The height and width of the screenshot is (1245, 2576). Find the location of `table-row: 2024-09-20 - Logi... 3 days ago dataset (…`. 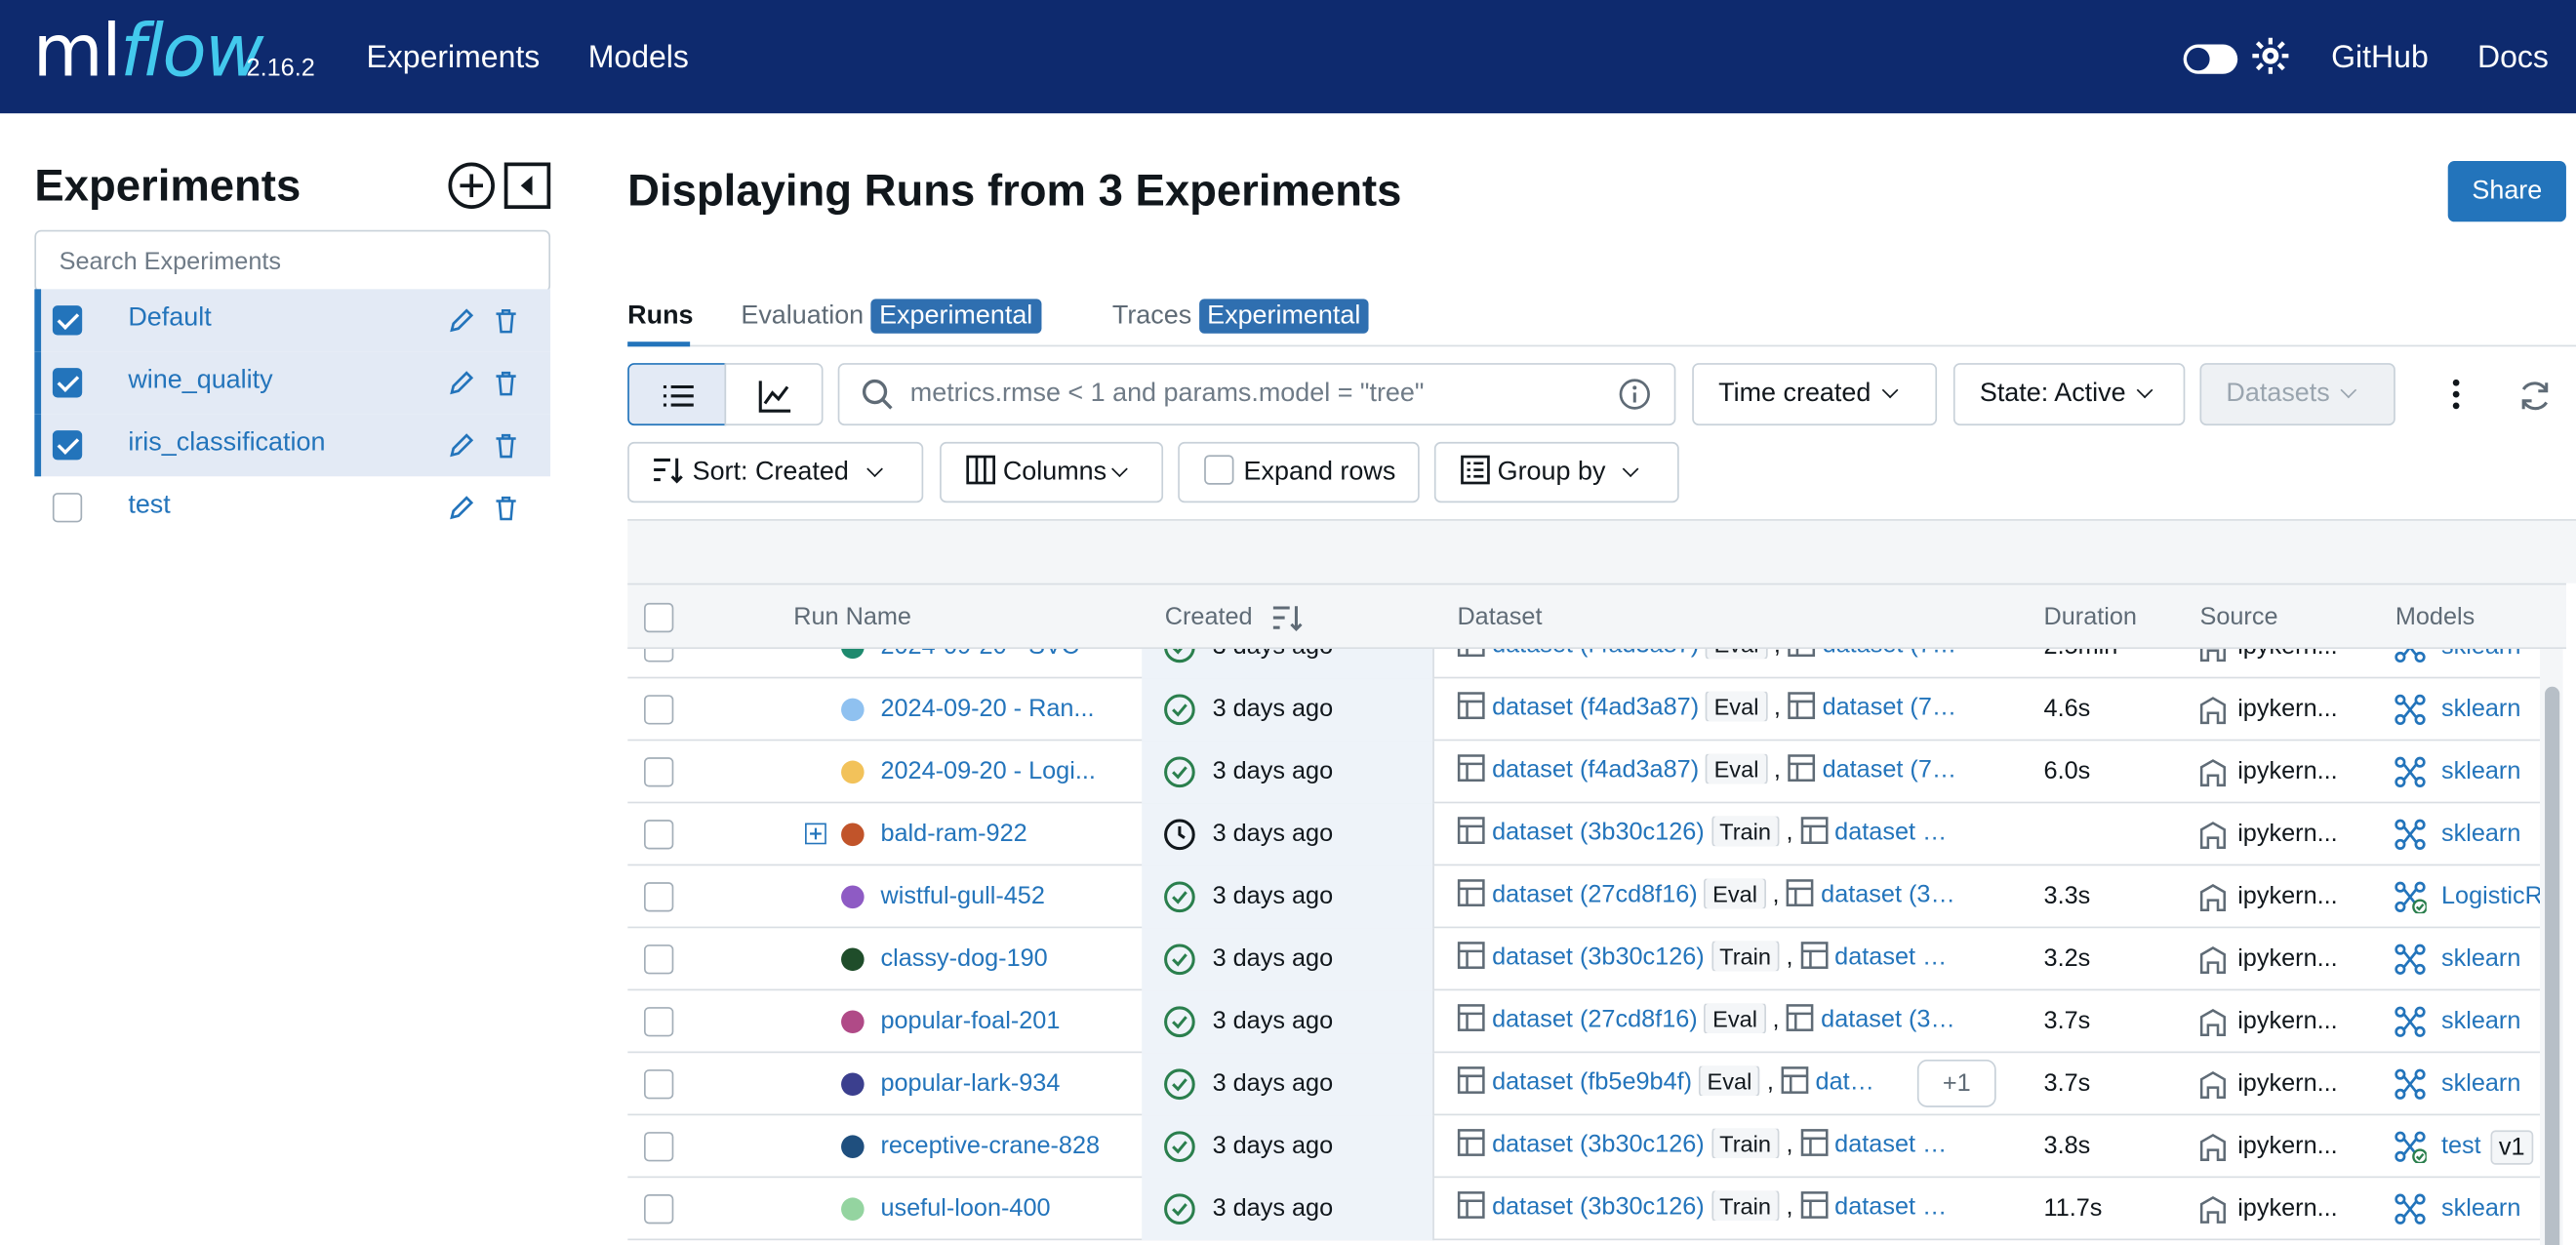

table-row: 2024-09-20 - Logi... 3 days ago dataset (… is located at coordinates (1584, 772).